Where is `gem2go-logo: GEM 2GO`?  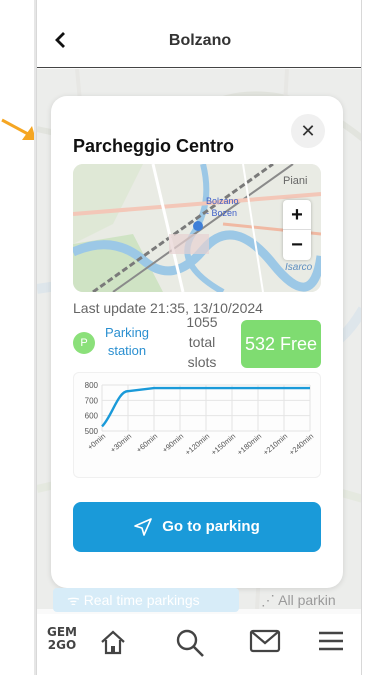 gem2go-logo: GEM 2GO is located at coordinates (62, 639).